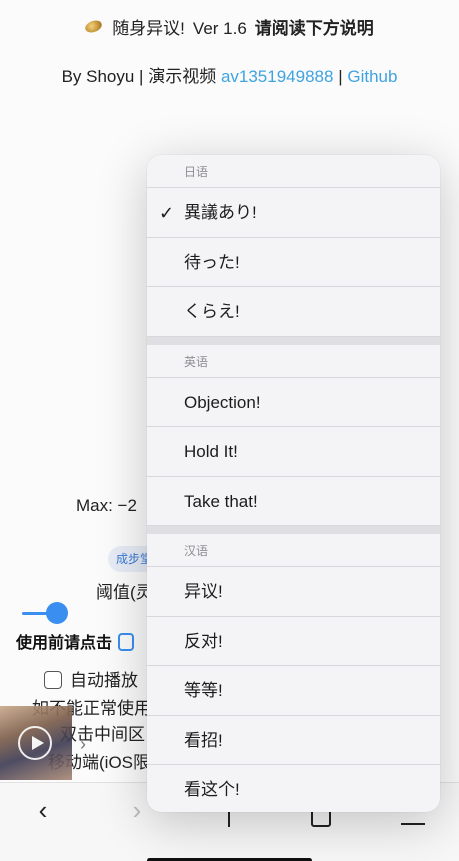 The image size is (459, 861). What do you see at coordinates (83, 744) in the screenshot?
I see `chevron-right-icon: ›` at bounding box center [83, 744].